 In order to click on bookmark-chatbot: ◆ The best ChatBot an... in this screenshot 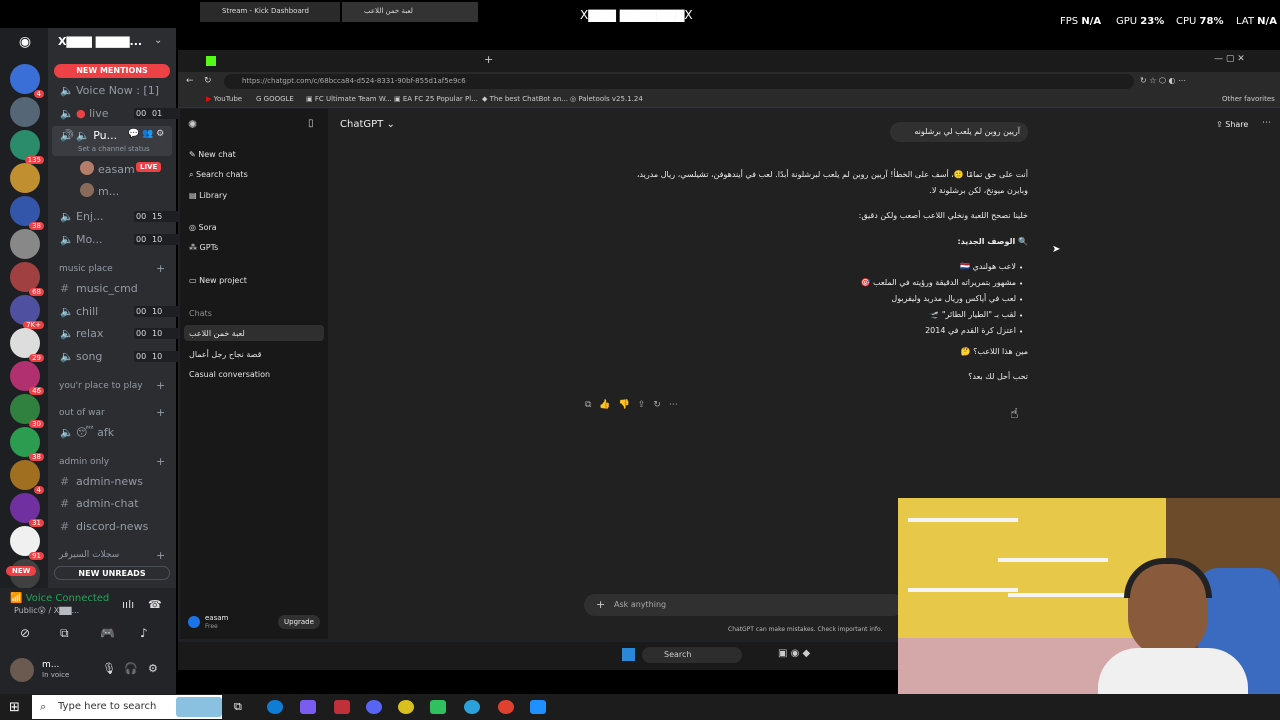, I will do `click(525, 99)`.